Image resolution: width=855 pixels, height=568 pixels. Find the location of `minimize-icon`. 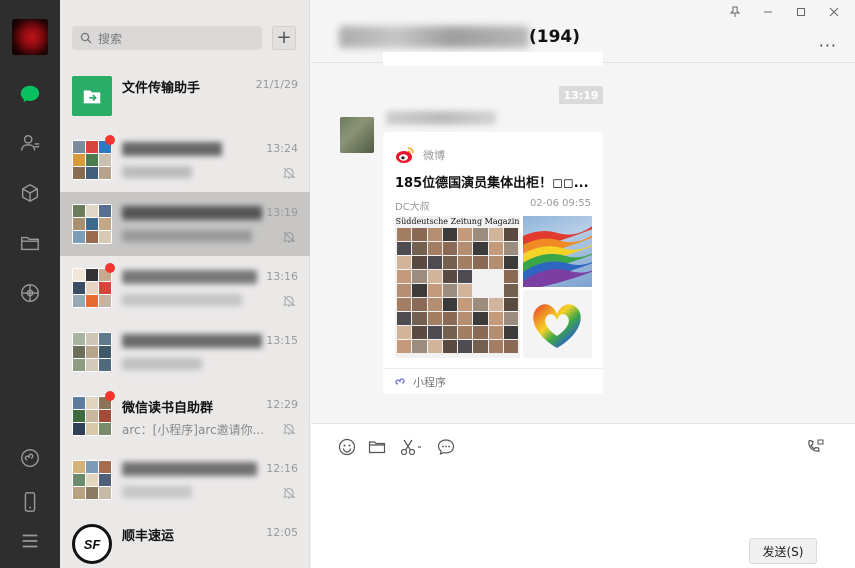

minimize-icon is located at coordinates (768, 13).